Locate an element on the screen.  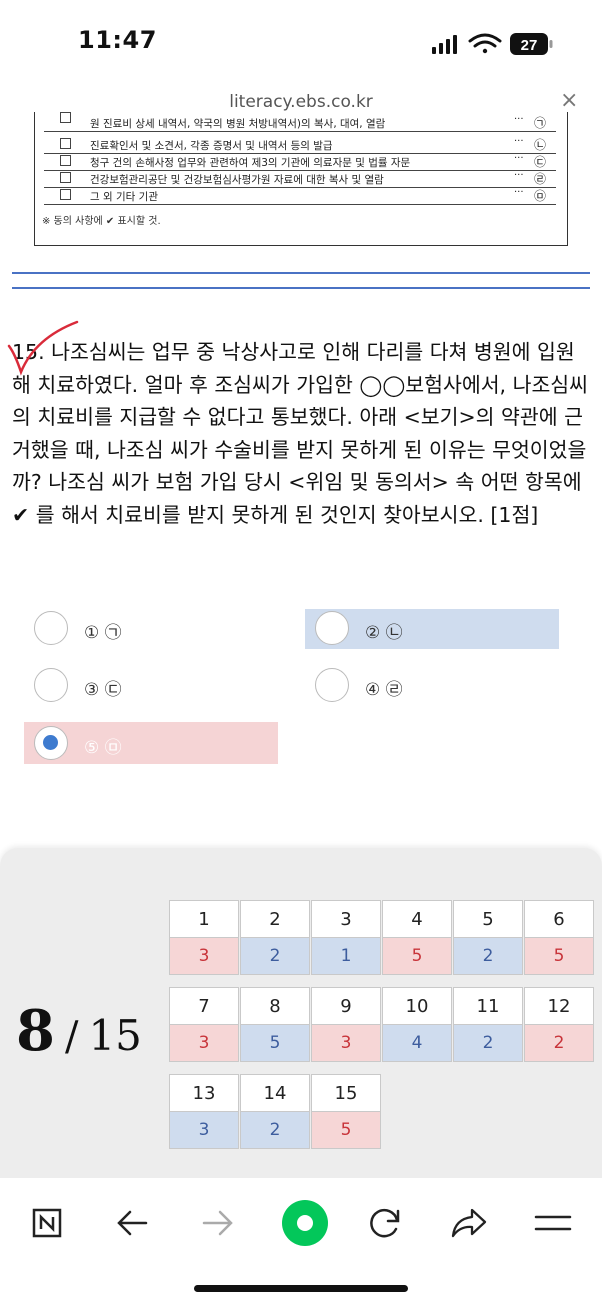
answer-cell: 13 3 is located at coordinates (204, 1111).